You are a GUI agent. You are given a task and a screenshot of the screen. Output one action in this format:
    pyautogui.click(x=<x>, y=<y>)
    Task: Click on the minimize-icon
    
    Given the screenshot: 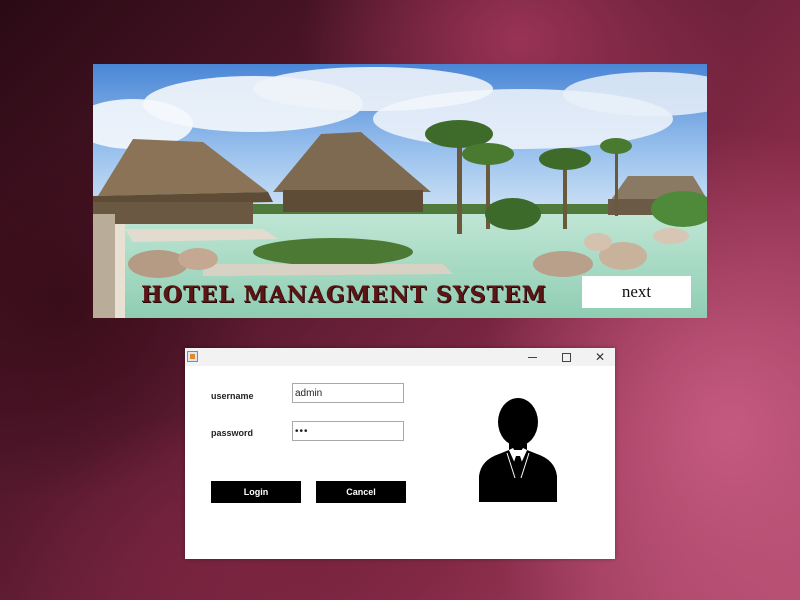 What is the action you would take?
    pyautogui.click(x=532, y=357)
    